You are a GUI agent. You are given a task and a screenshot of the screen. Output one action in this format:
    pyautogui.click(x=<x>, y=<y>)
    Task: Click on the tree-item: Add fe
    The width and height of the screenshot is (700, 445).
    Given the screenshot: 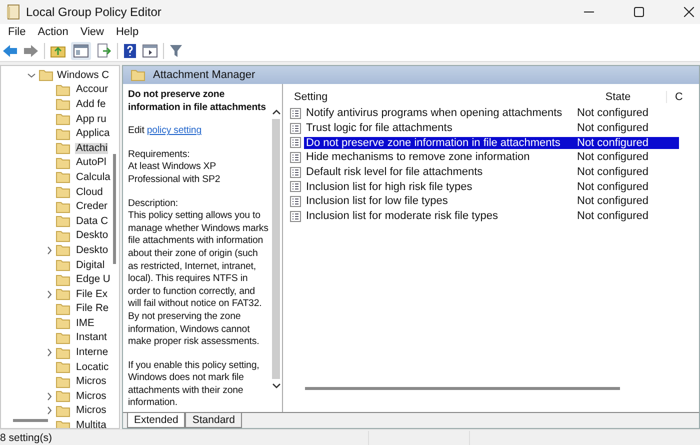 What is the action you would take?
    pyautogui.click(x=91, y=104)
    